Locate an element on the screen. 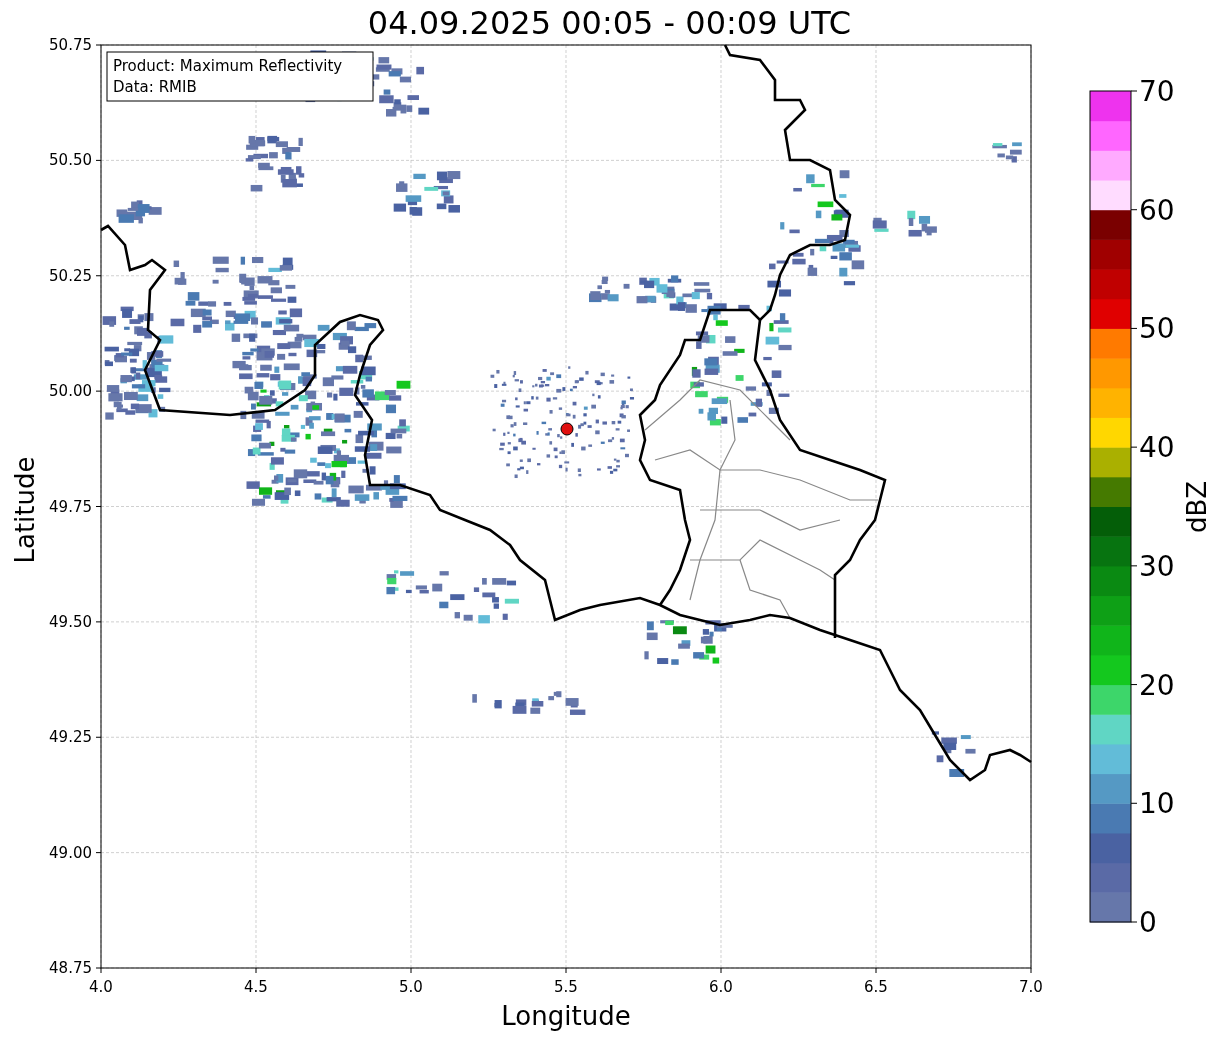 The width and height of the screenshot is (1219, 1040). colorbar-tick-label: 30 is located at coordinates (1157, 566).